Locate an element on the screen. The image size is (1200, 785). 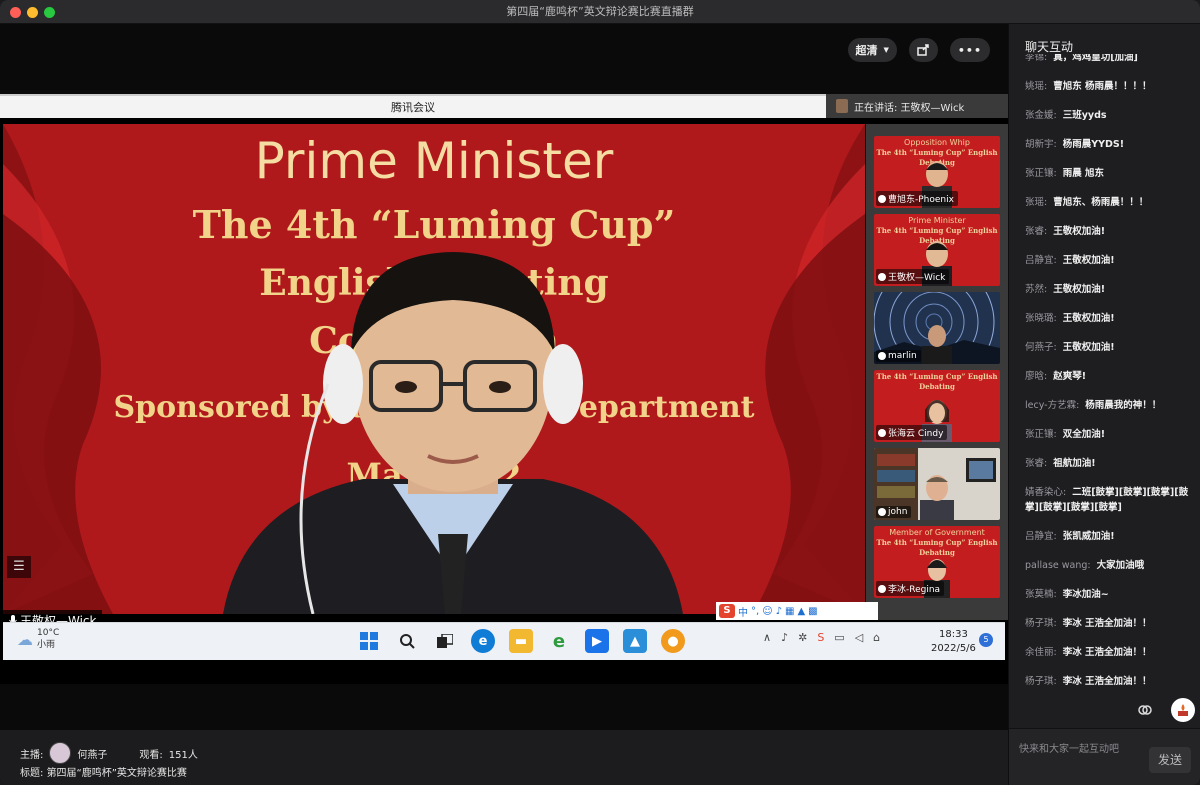
tray-volume-icon: ◁ is located at coordinates (859, 637).